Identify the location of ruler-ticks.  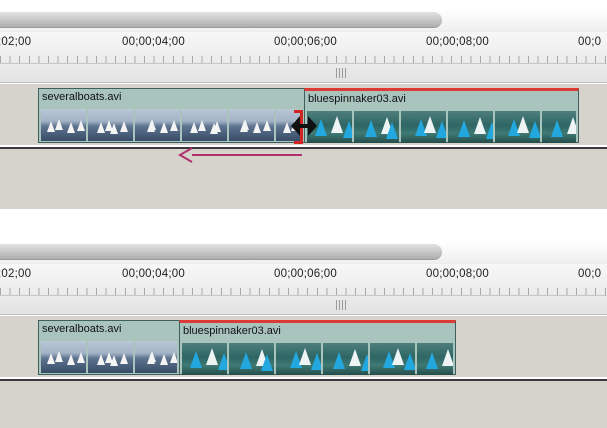
(303, 59).